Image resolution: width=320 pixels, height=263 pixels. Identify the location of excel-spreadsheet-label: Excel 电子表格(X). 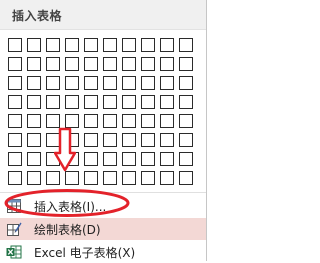
(85, 253).